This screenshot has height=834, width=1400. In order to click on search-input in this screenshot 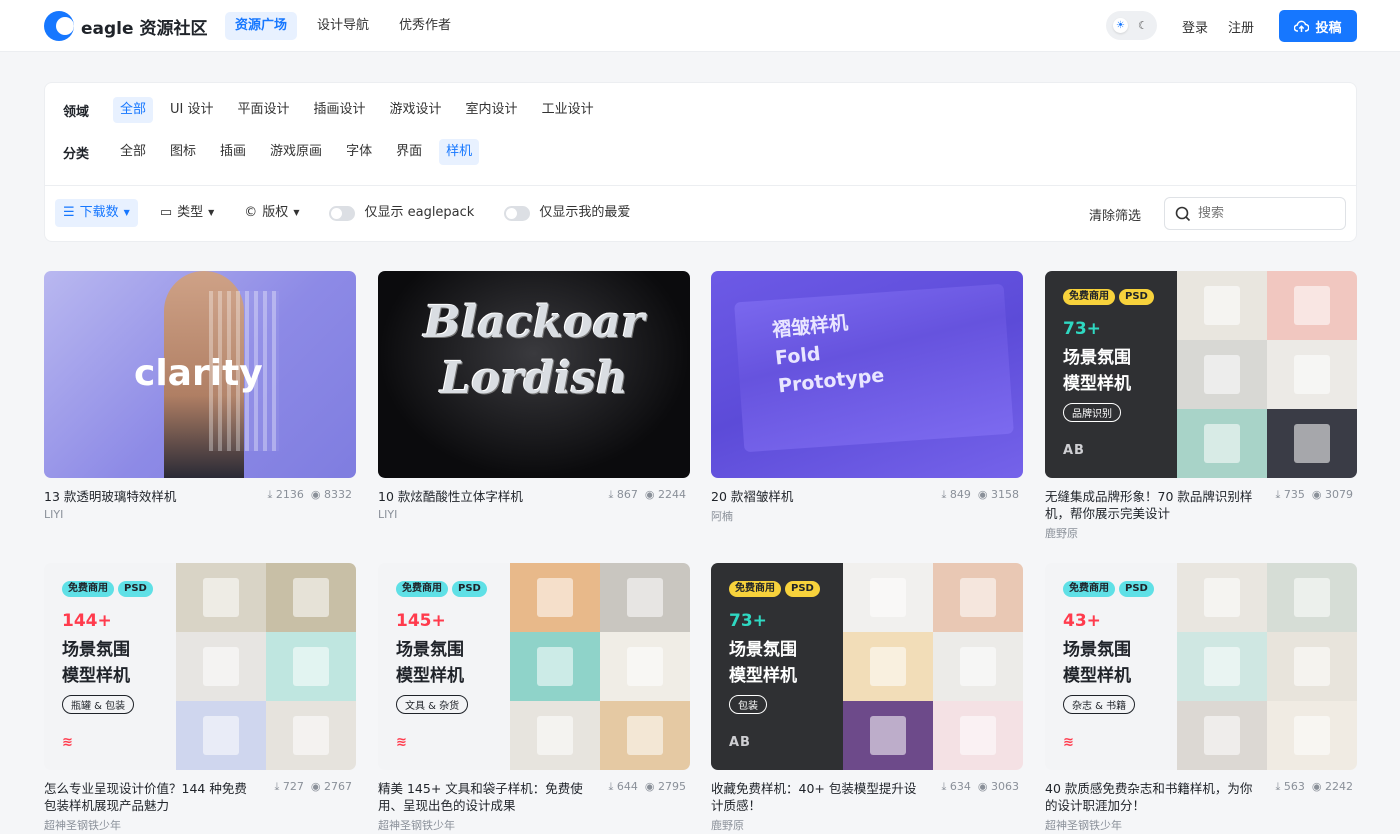, I will do `click(1263, 213)`.